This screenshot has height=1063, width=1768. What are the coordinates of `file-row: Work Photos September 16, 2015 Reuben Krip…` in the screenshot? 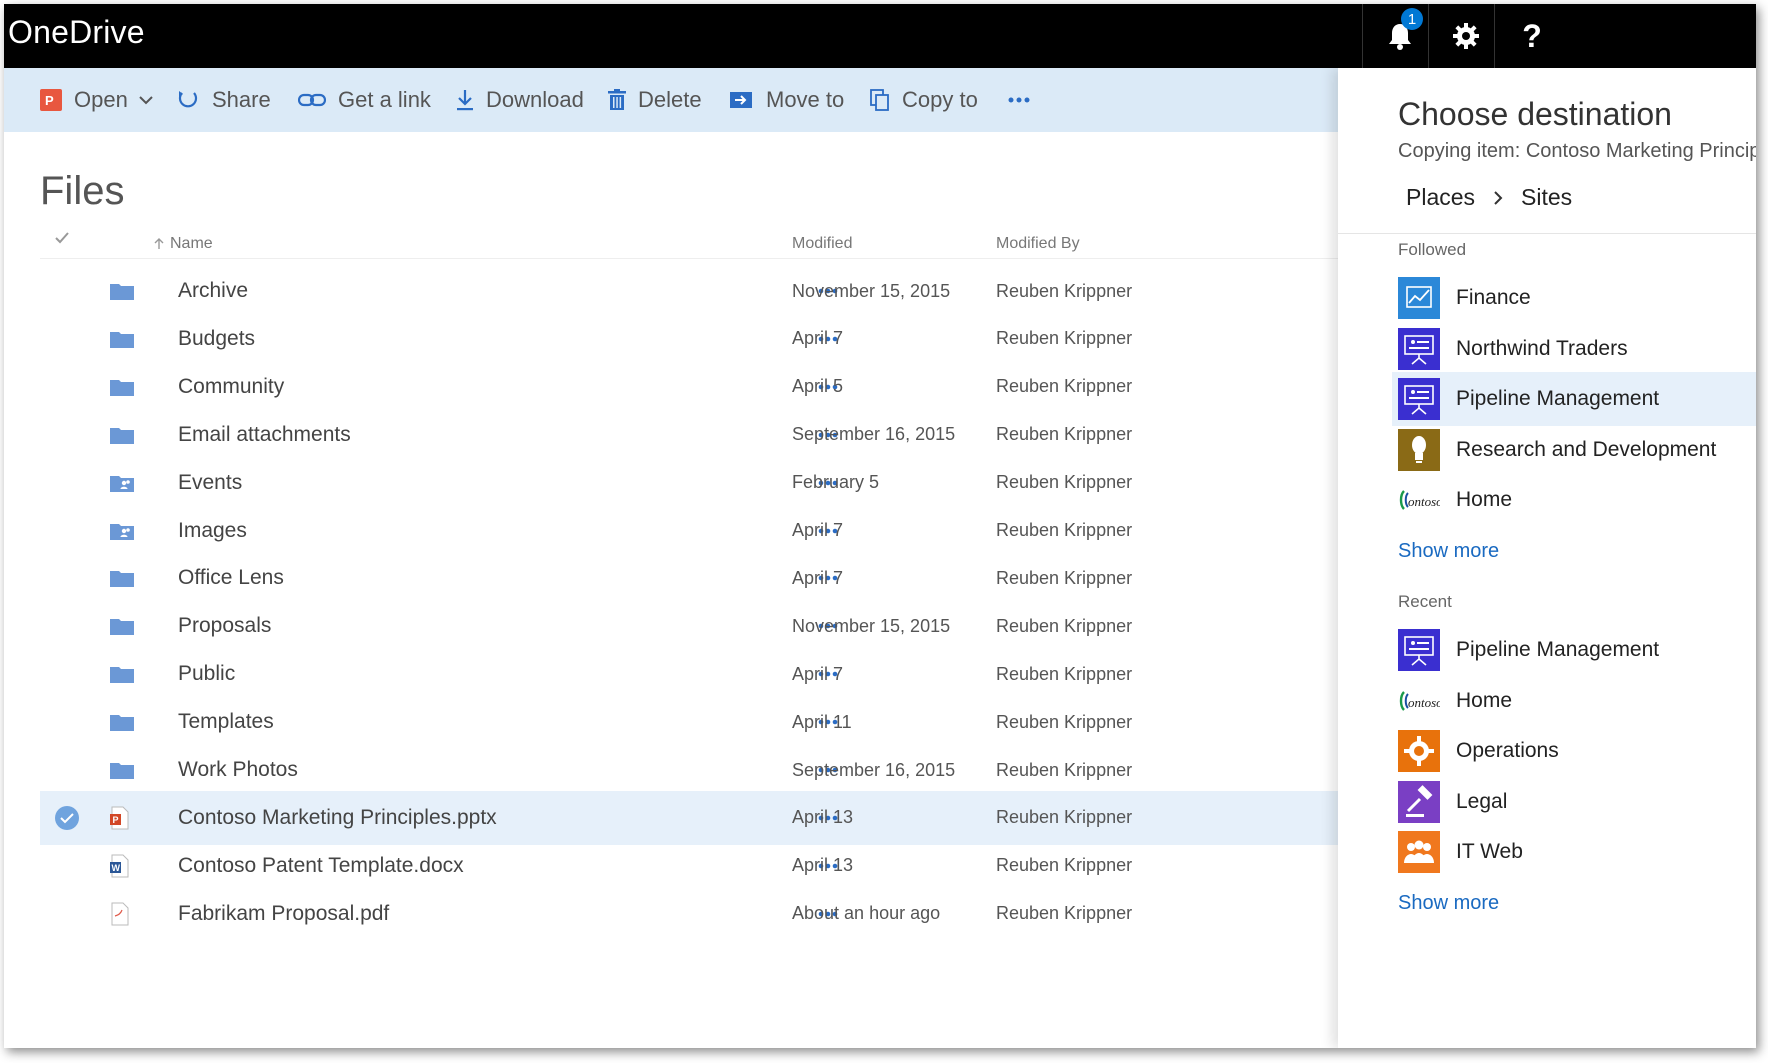 It's located at (689, 770).